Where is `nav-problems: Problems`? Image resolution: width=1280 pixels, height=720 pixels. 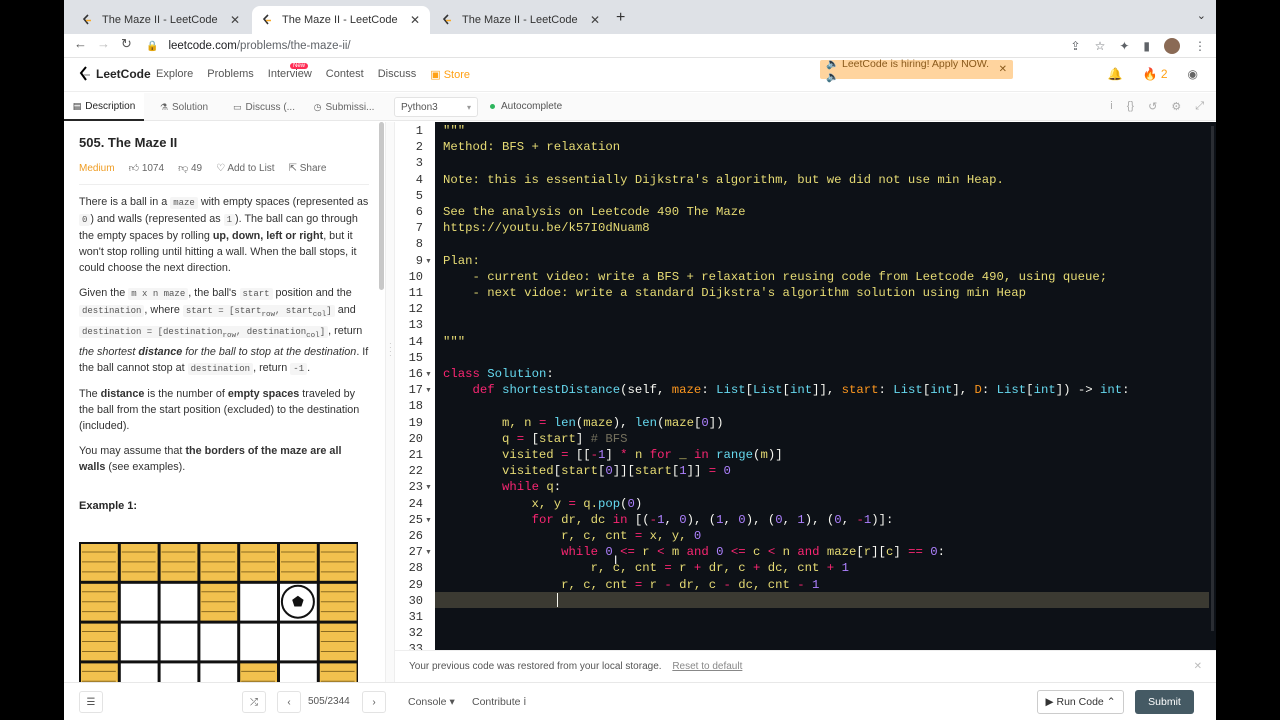 nav-problems: Problems is located at coordinates (230, 74).